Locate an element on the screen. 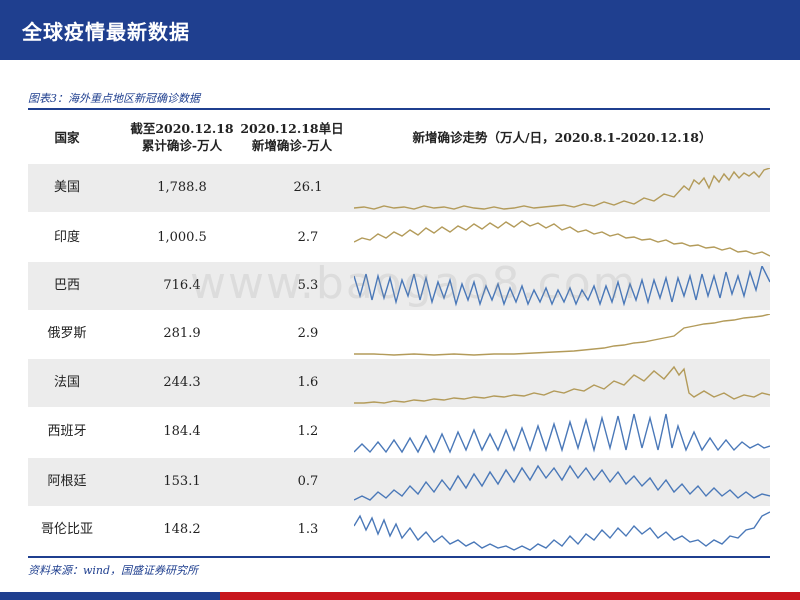 Image resolution: width=800 pixels, height=600 pixels. country-cell: 法国 is located at coordinates (66, 382).